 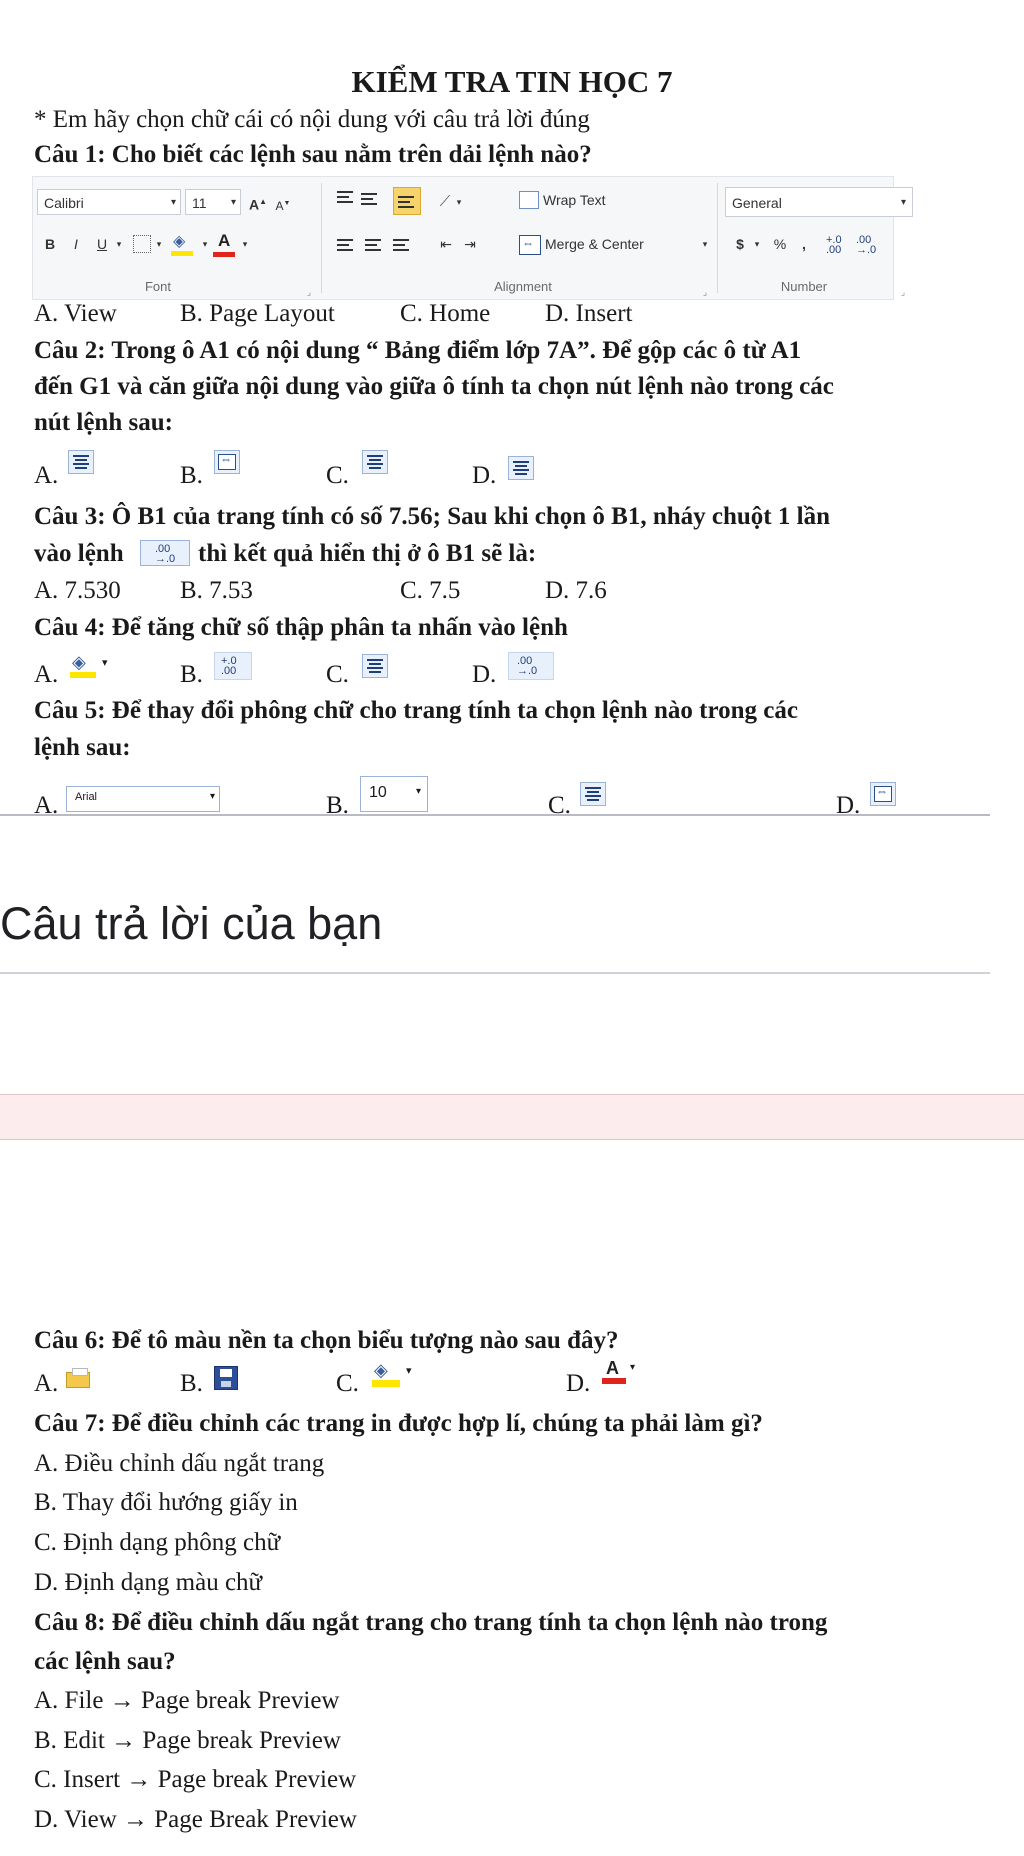 I want to click on group-label-alignment: Alignment, so click(x=523, y=286).